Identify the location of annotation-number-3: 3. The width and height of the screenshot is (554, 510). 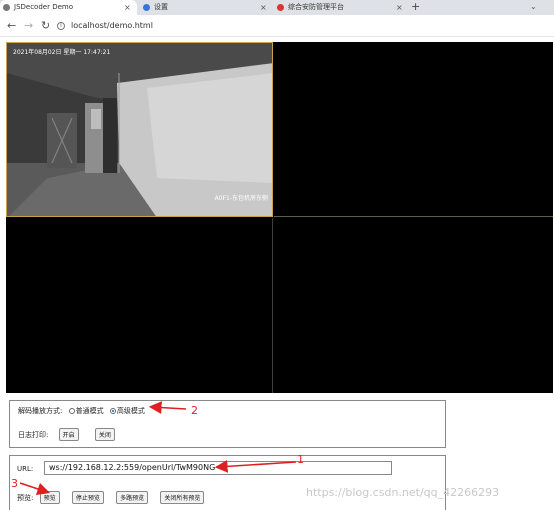
(14, 483).